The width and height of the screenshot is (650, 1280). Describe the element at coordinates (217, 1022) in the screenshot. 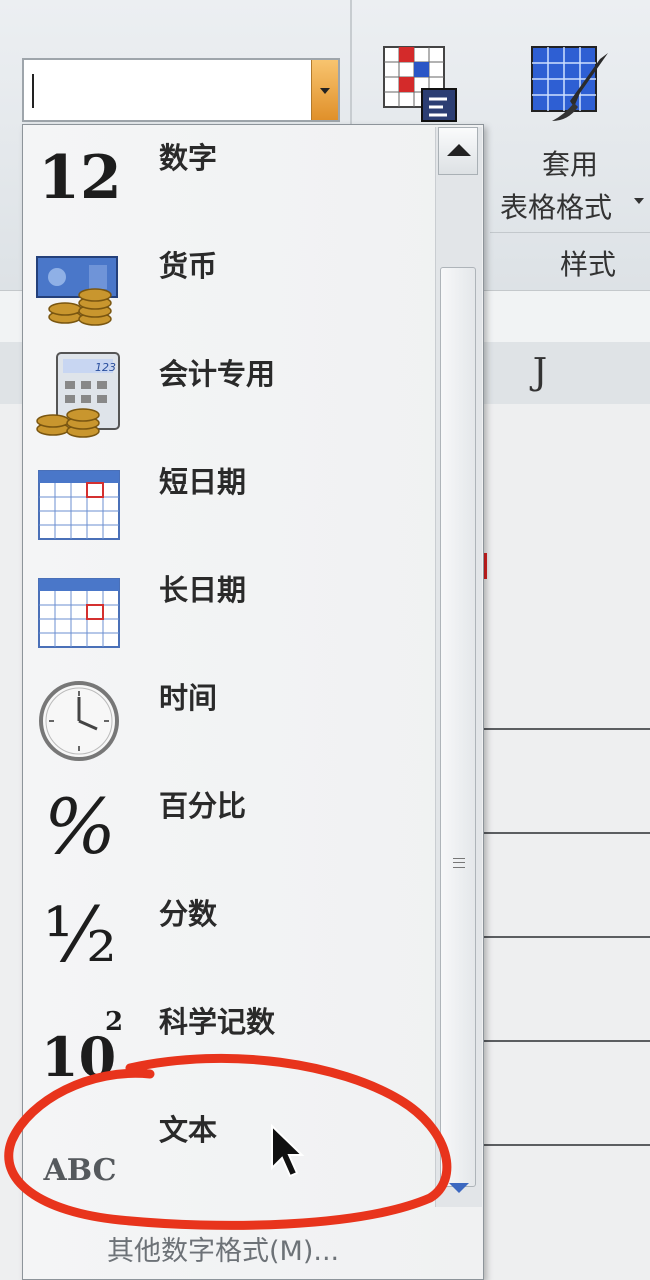

I see `format-item-label: 科学记数` at that location.